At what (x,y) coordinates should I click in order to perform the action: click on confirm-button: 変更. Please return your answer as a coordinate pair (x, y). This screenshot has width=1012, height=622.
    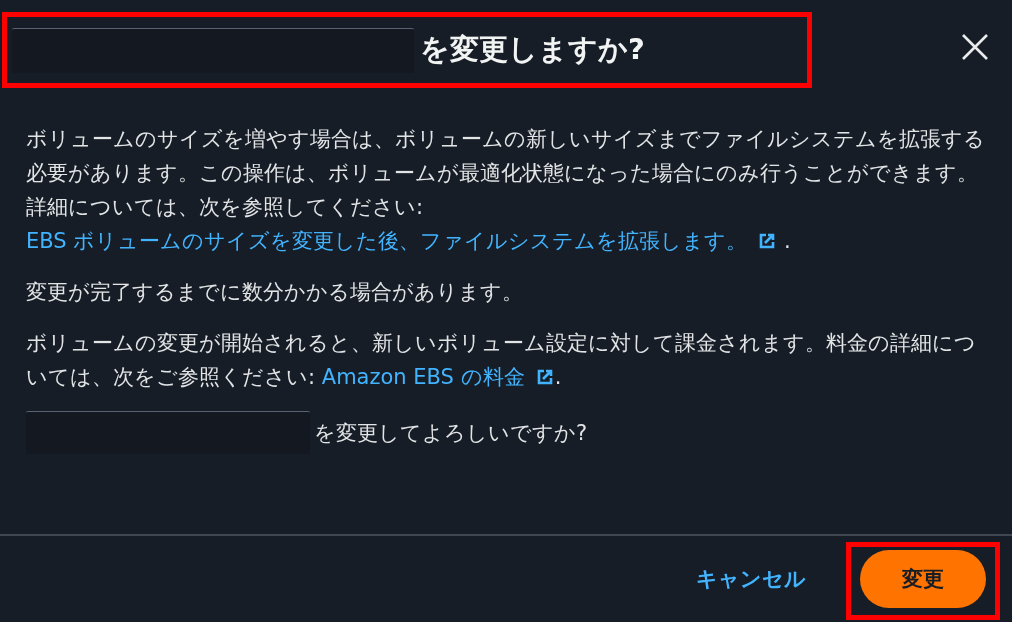
    Looking at the image, I should click on (923, 579).